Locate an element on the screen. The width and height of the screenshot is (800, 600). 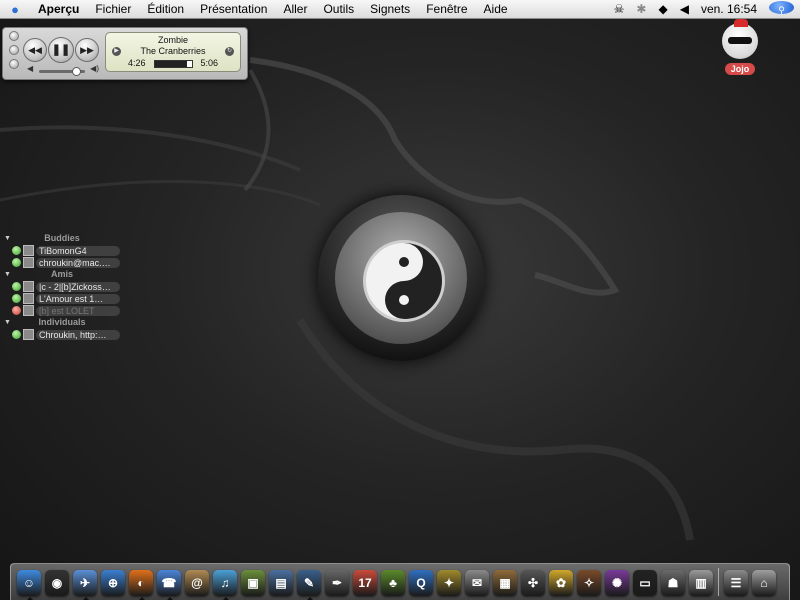
trash-icon: ⌂ is located at coordinates (764, 583).